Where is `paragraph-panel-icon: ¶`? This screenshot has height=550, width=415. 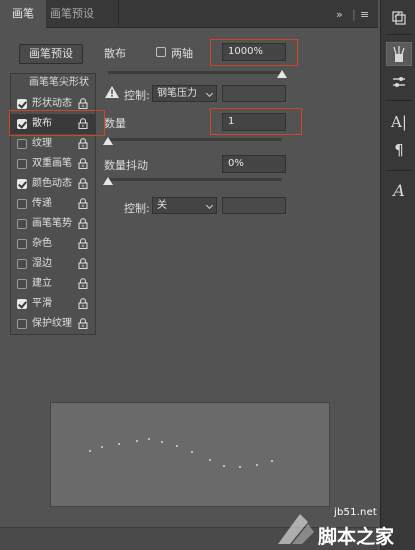
paragraph-panel-icon: ¶ is located at coordinates (399, 150).